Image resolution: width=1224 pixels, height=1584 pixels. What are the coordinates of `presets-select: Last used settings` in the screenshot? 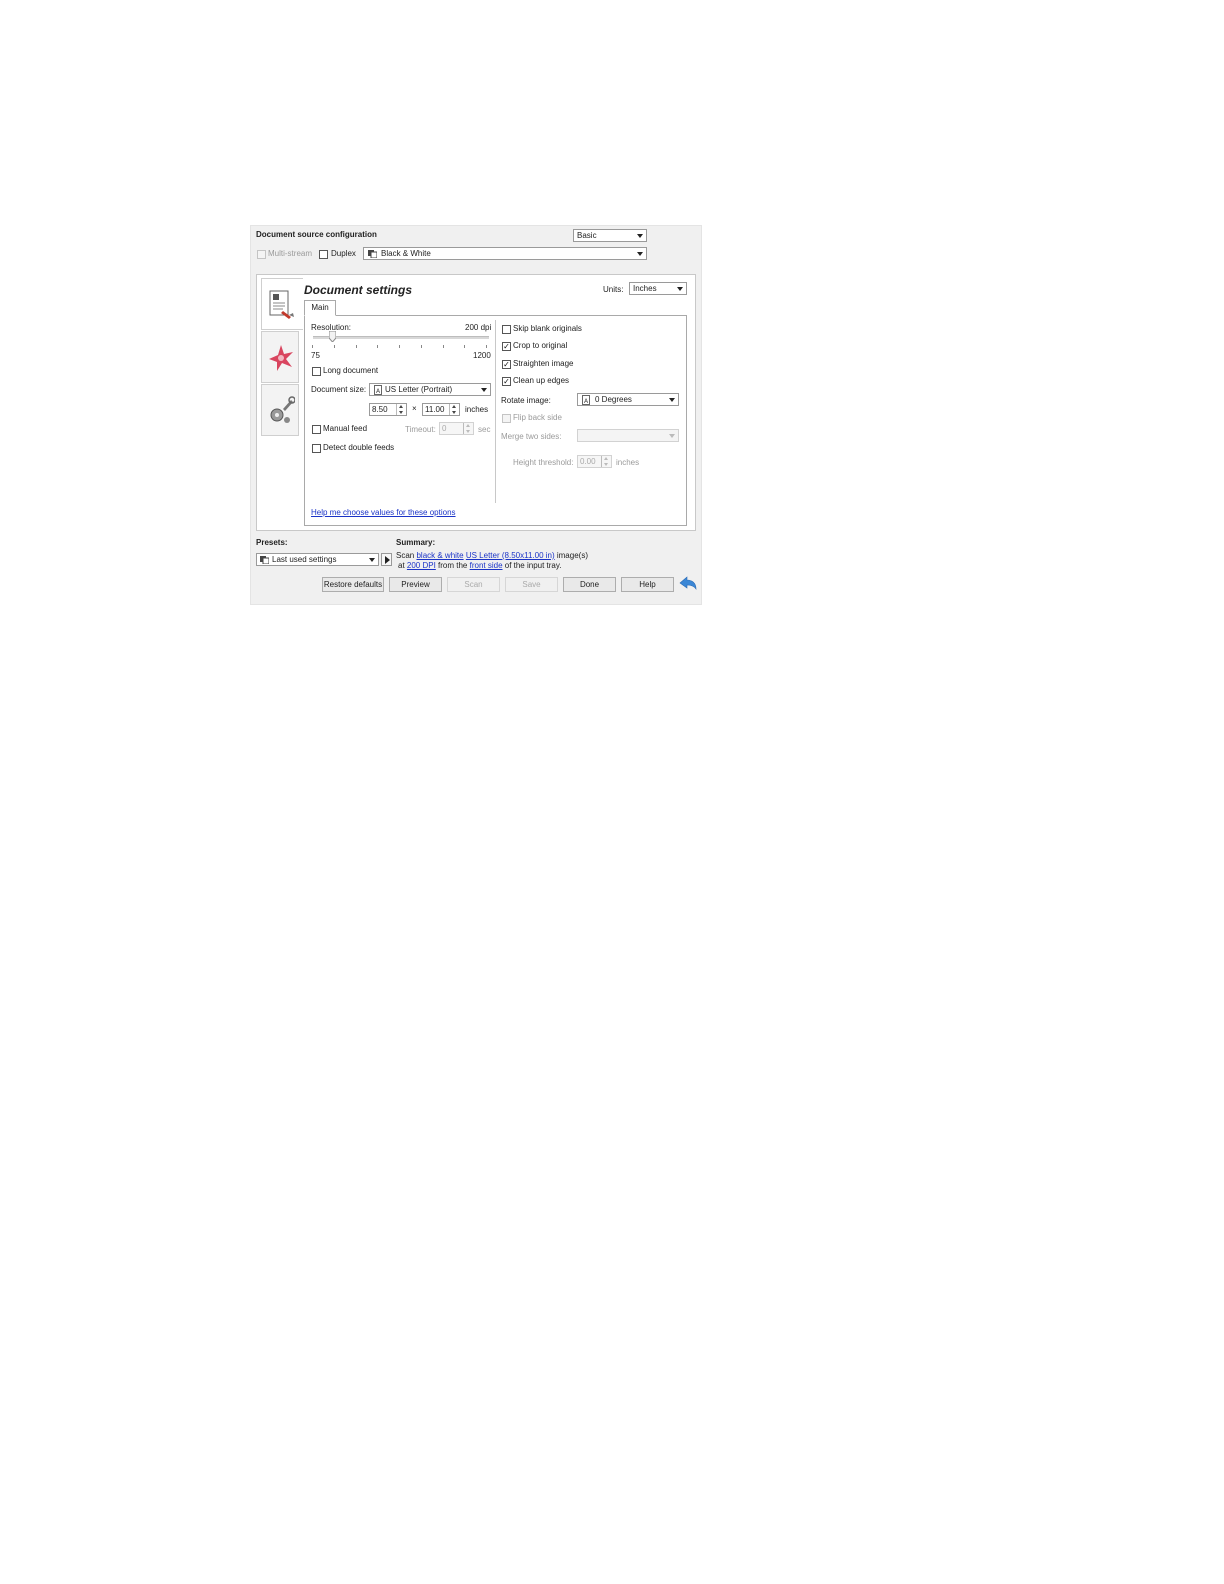 It's located at (317, 559).